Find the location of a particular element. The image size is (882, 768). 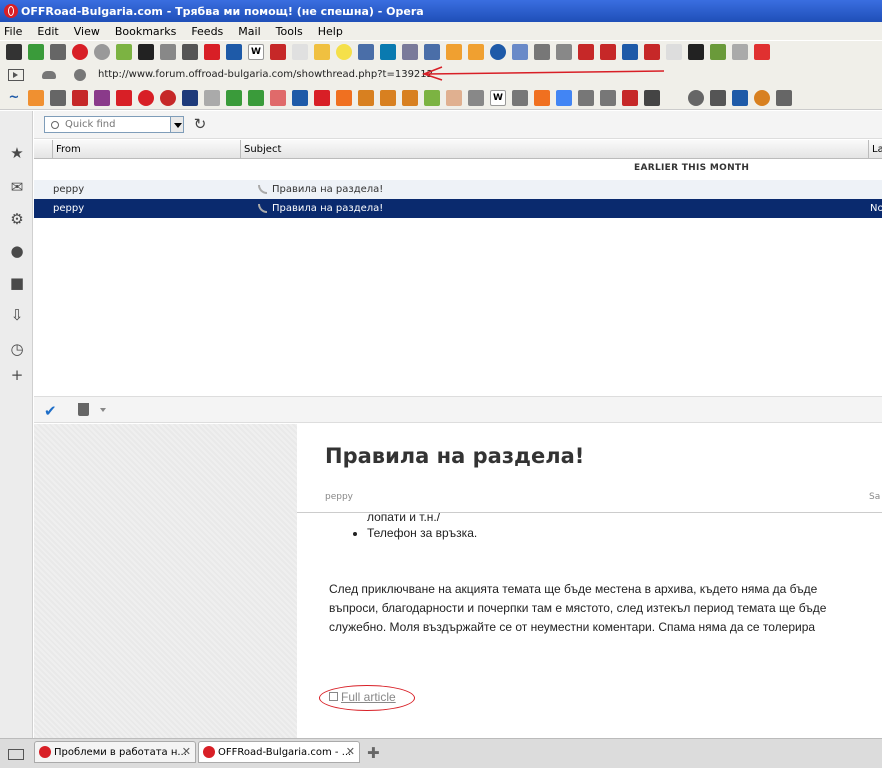

mail-icon: ✉ is located at coordinates (17, 187).